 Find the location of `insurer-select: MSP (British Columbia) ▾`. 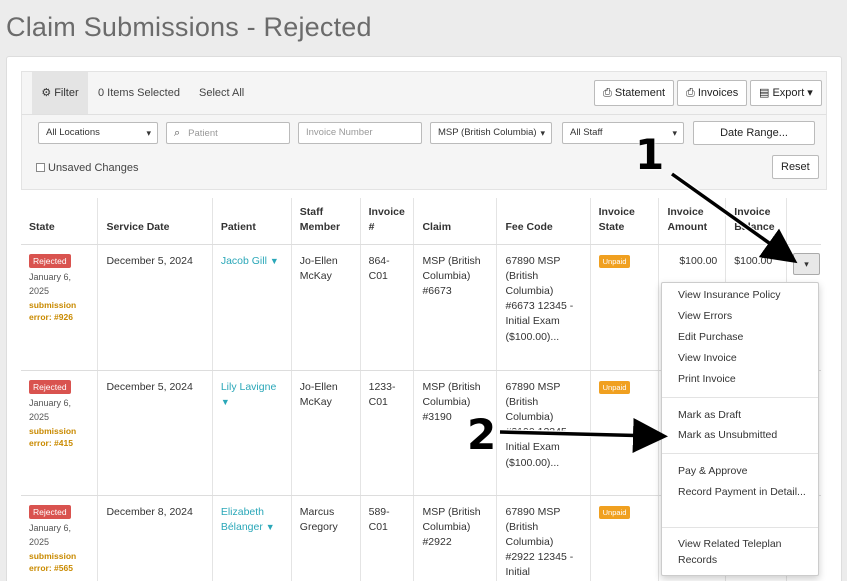

insurer-select: MSP (British Columbia) ▾ is located at coordinates (491, 133).